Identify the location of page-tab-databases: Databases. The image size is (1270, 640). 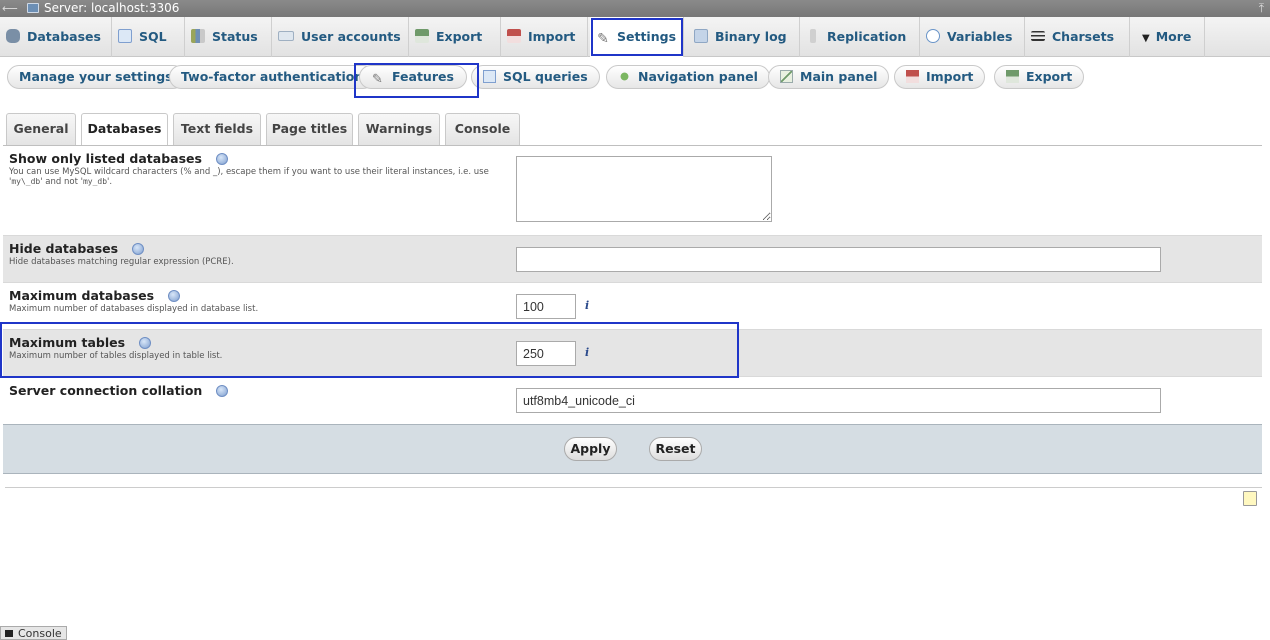
(124, 129).